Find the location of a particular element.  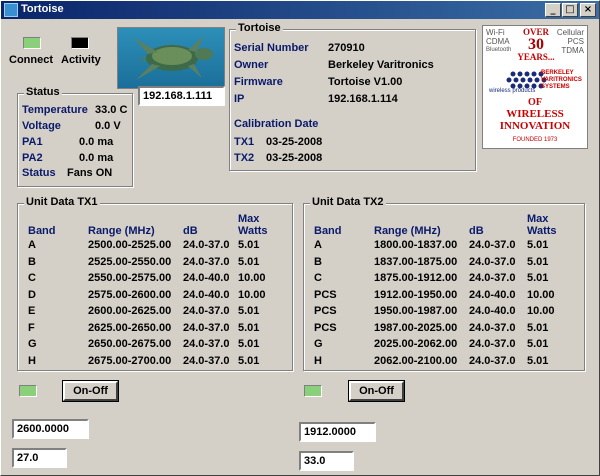

logo-text-wifi: Wi-Fi is located at coordinates (495, 32).